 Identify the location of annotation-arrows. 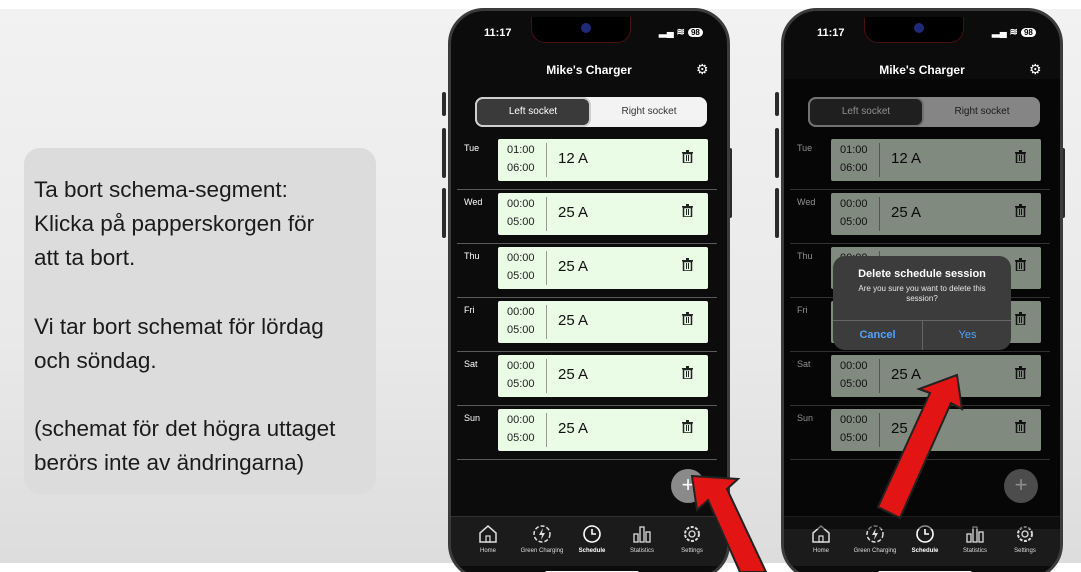
(827, 472).